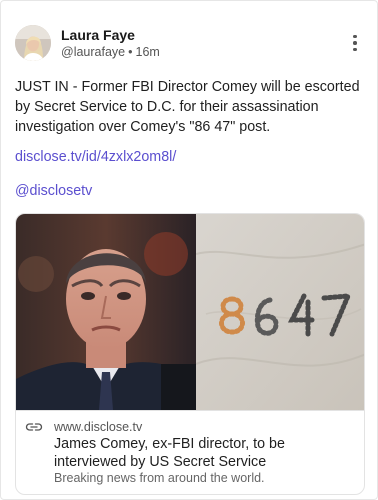 This screenshot has width=378, height=500. I want to click on avatar, so click(33, 43).